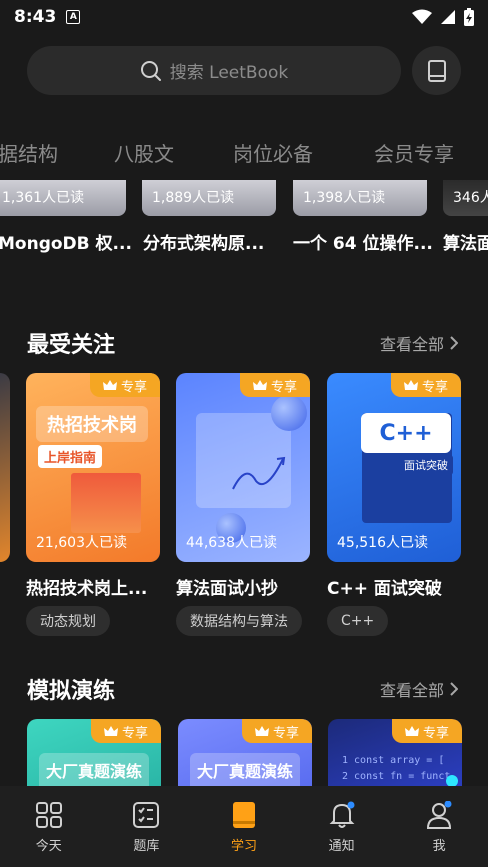 The width and height of the screenshot is (488, 867). I want to click on book-title: 算法面试小抄, so click(243, 586).